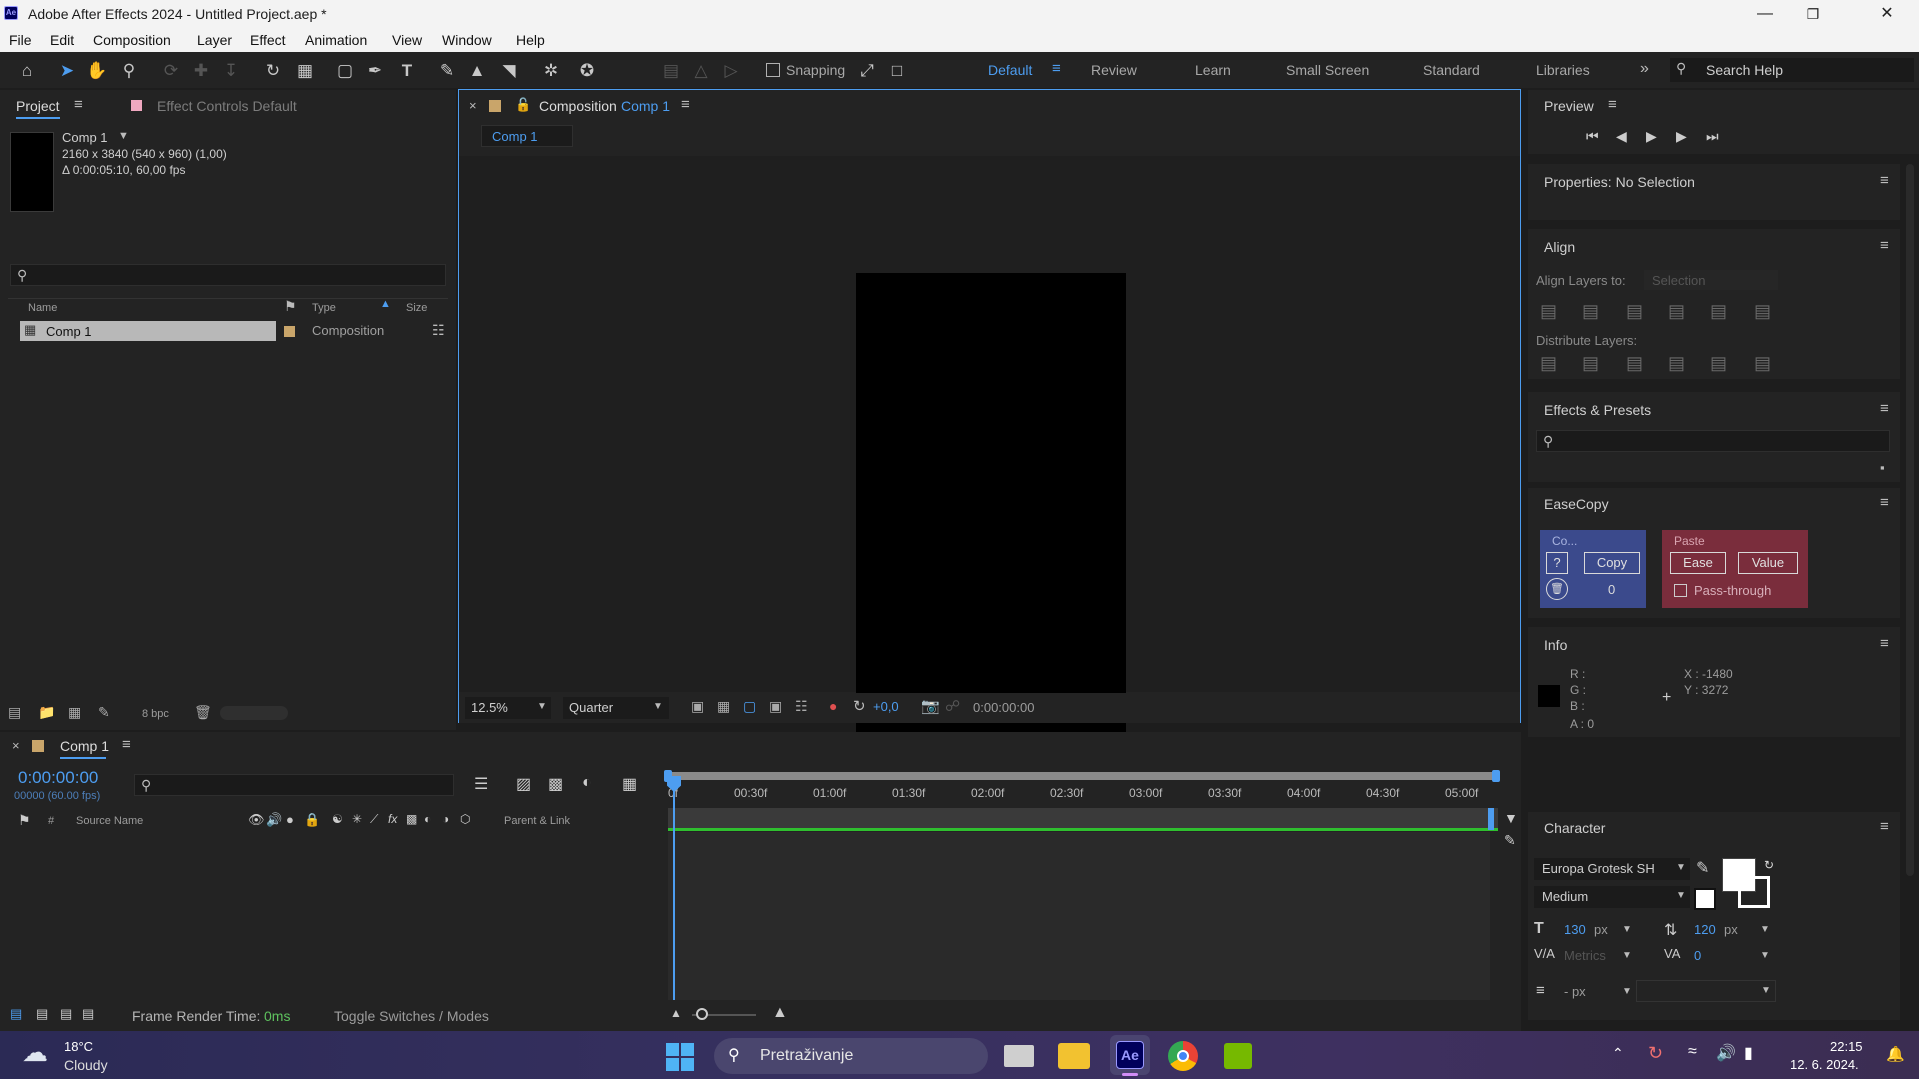 Image resolution: width=1919 pixels, height=1079 pixels. What do you see at coordinates (78, 1046) in the screenshot?
I see `weather-temperature: 18°C` at bounding box center [78, 1046].